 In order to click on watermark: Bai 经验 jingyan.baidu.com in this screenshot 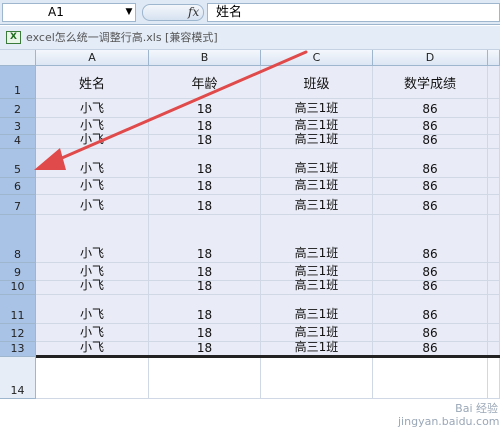, I will do `click(449, 416)`.